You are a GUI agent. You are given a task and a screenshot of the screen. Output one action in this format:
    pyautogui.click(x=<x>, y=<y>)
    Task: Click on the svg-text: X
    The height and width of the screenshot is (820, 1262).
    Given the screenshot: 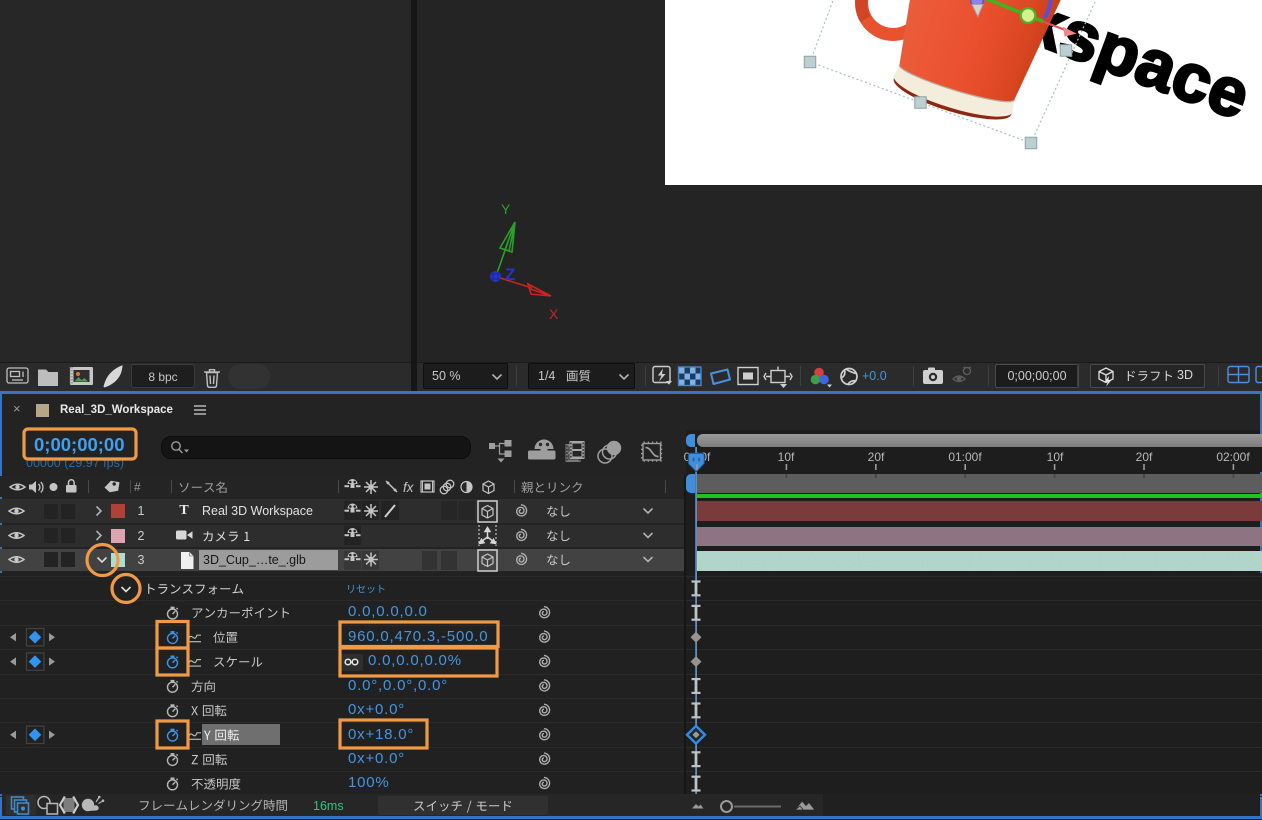 What is the action you would take?
    pyautogui.click(x=554, y=314)
    